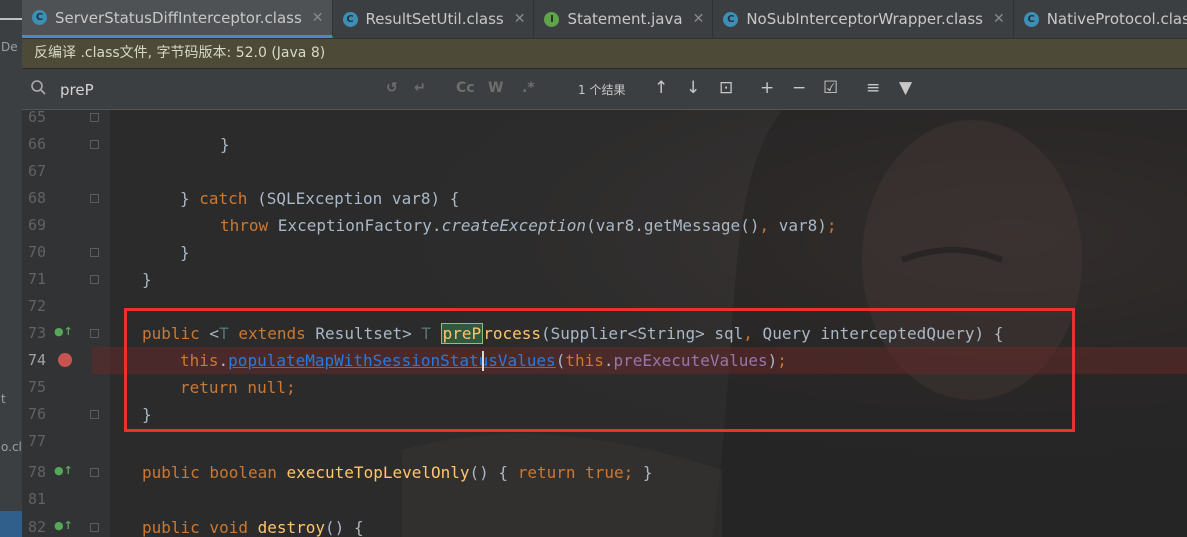 This screenshot has height=537, width=1187. I want to click on tab-label: Statement.java, so click(625, 19).